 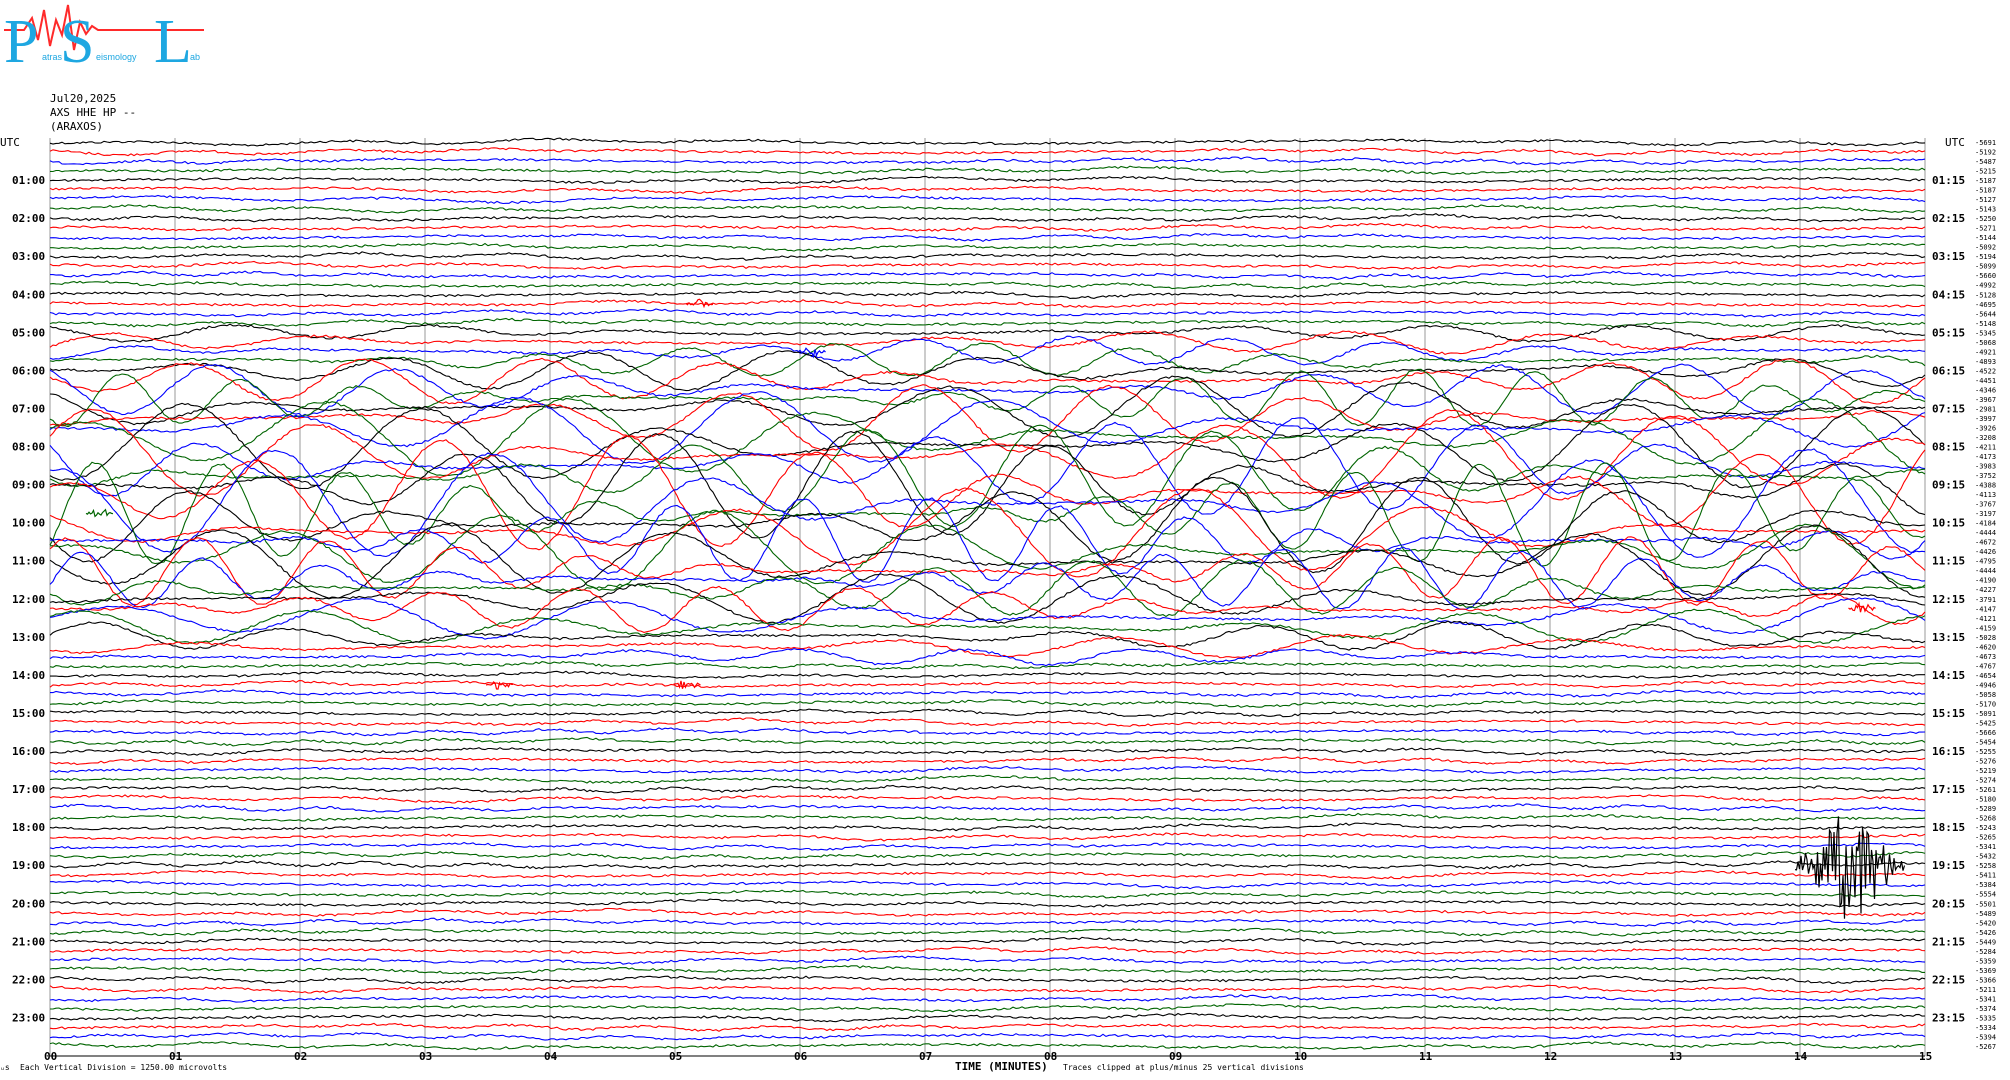 I want to click on left-hour-label-18: 18:00, so click(x=28, y=827).